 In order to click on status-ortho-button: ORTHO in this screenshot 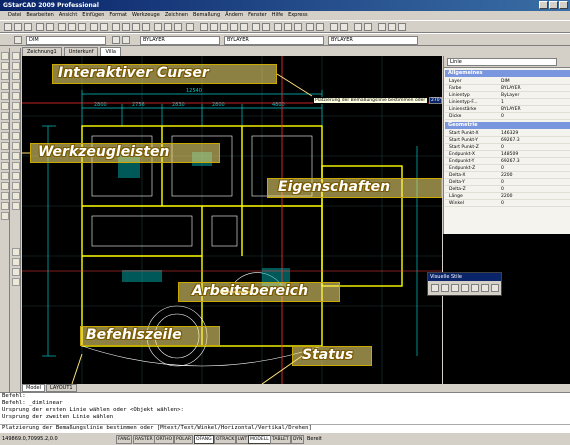, I will do `click(164, 439)`.